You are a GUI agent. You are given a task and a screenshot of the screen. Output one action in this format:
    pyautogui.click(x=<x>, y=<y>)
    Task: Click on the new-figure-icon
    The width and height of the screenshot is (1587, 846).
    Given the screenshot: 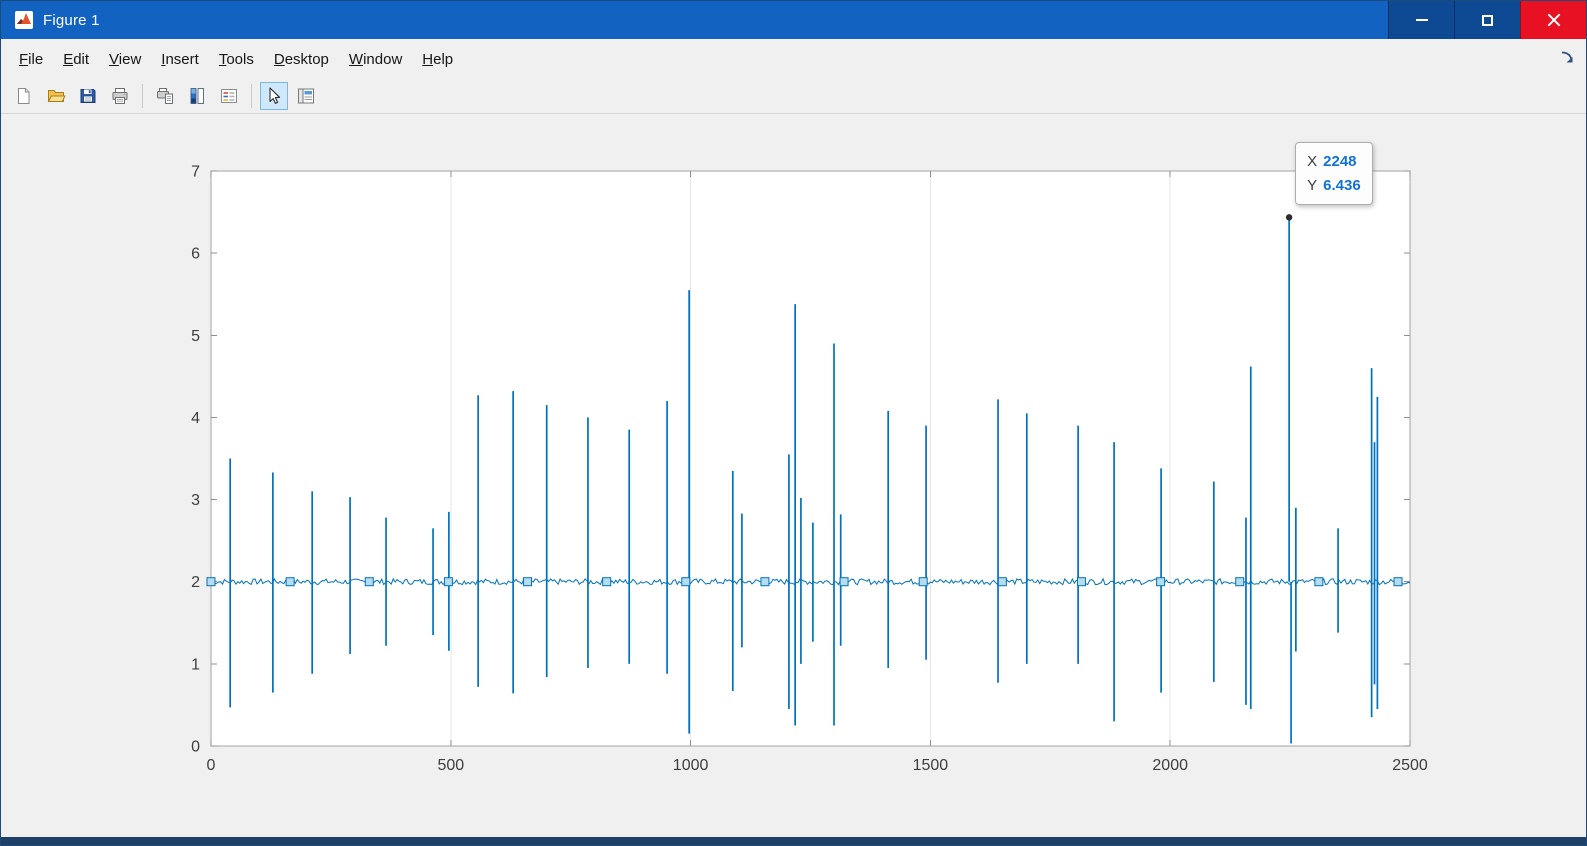 What is the action you would take?
    pyautogui.click(x=24, y=96)
    